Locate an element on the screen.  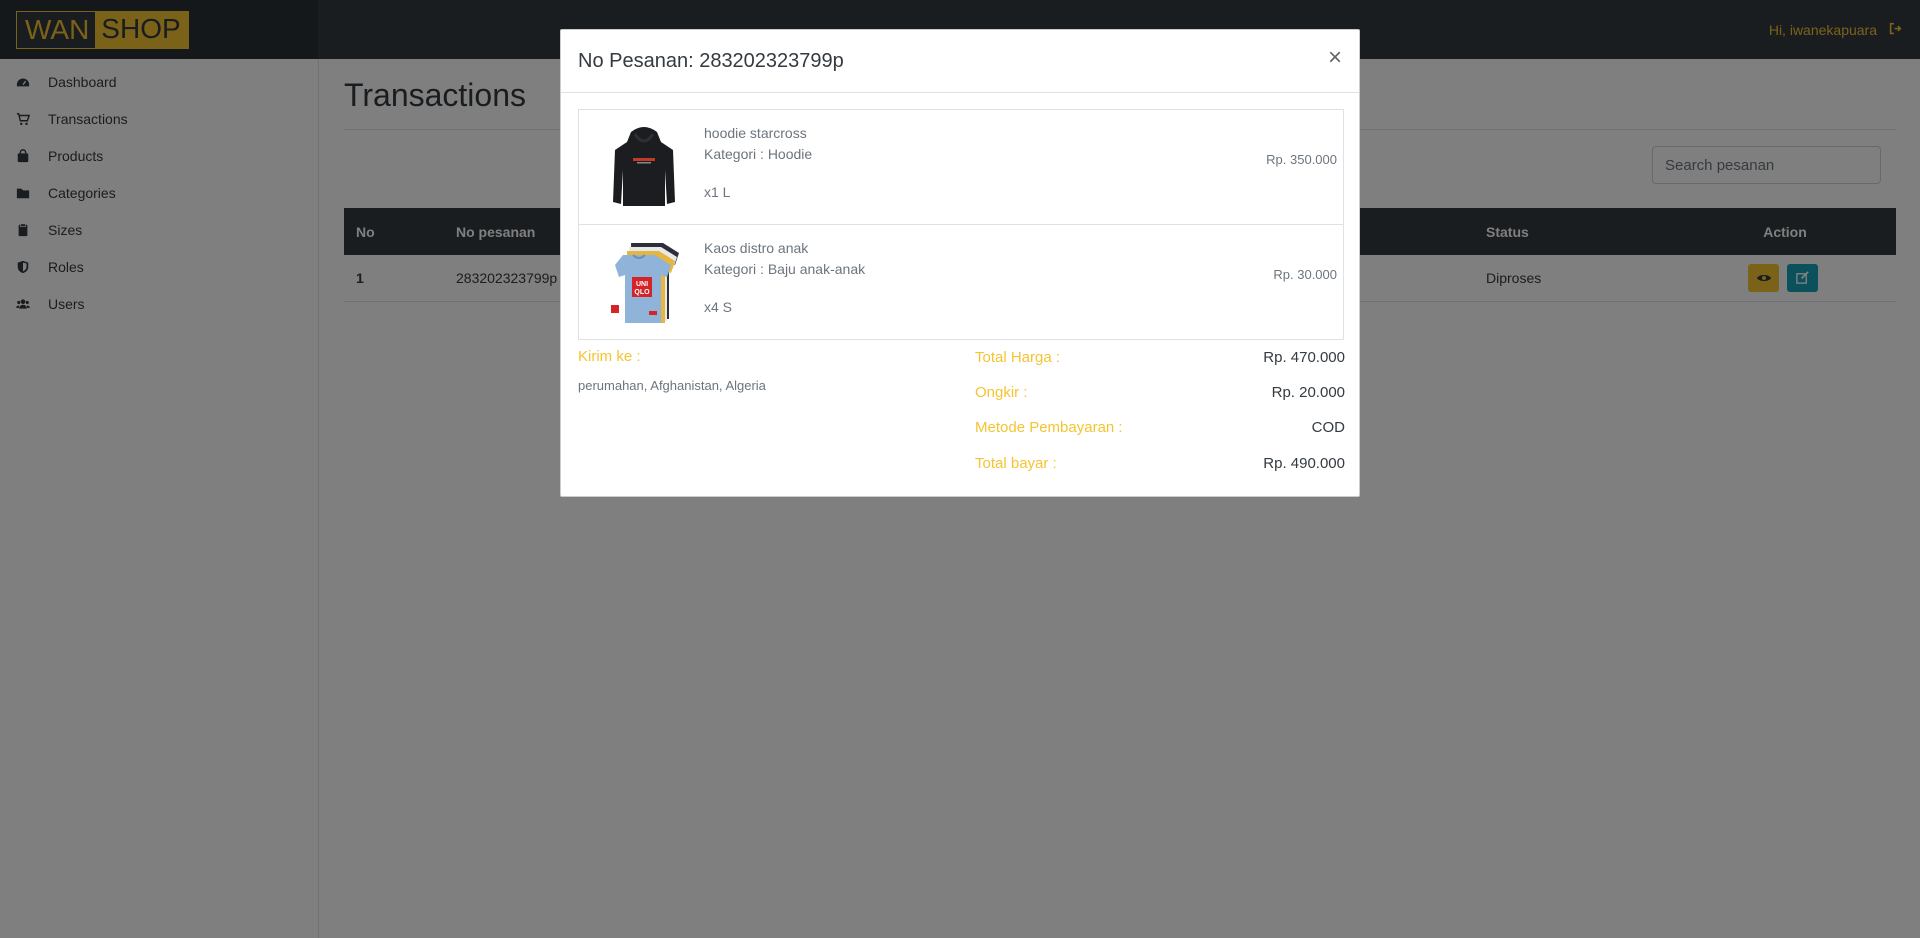
close-icon: × is located at coordinates (1335, 58).